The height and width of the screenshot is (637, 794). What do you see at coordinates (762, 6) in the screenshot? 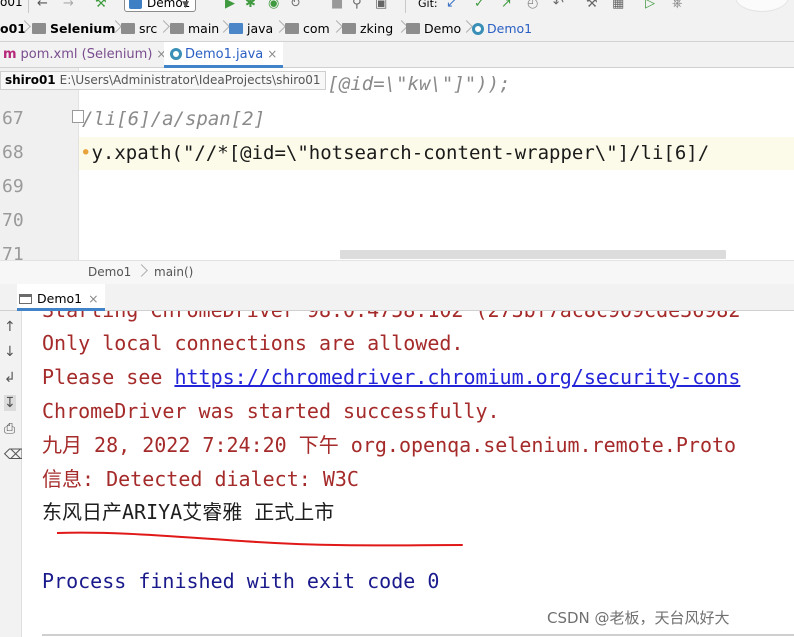
I see `avatar` at bounding box center [762, 6].